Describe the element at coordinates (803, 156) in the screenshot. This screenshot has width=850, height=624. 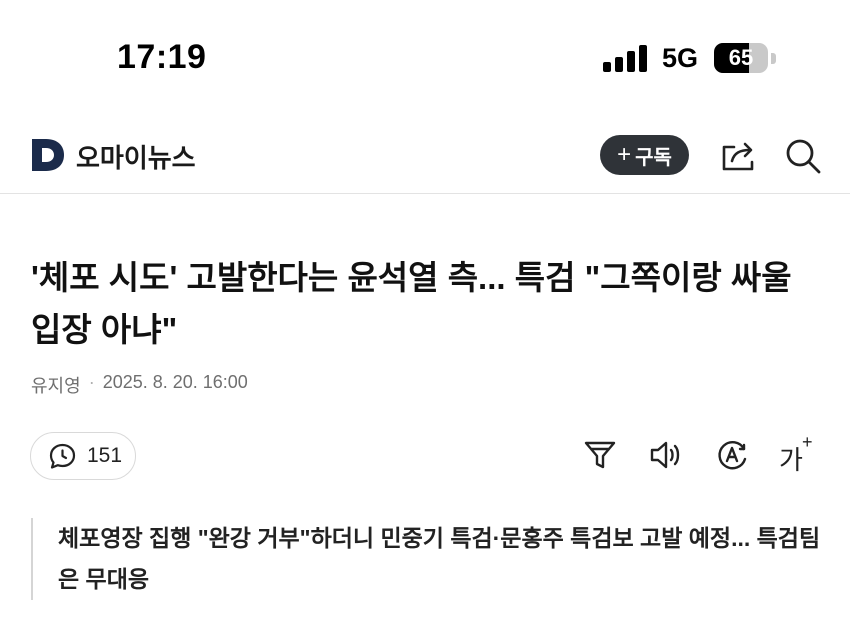
I see `search-icon` at that location.